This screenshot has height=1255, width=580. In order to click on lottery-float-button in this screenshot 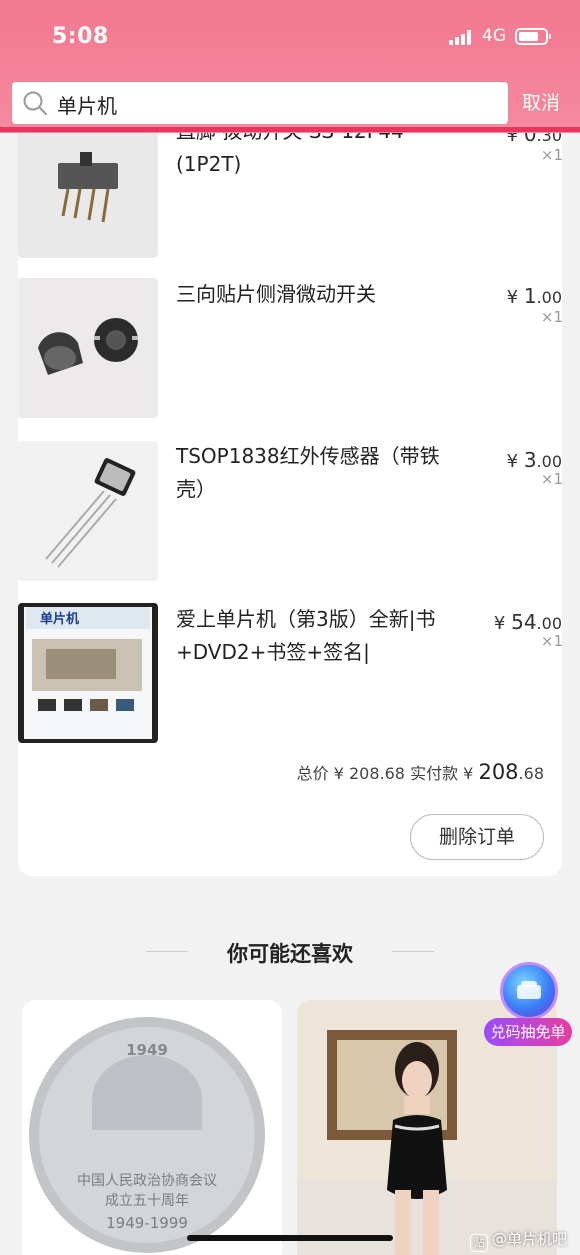, I will do `click(529, 991)`.